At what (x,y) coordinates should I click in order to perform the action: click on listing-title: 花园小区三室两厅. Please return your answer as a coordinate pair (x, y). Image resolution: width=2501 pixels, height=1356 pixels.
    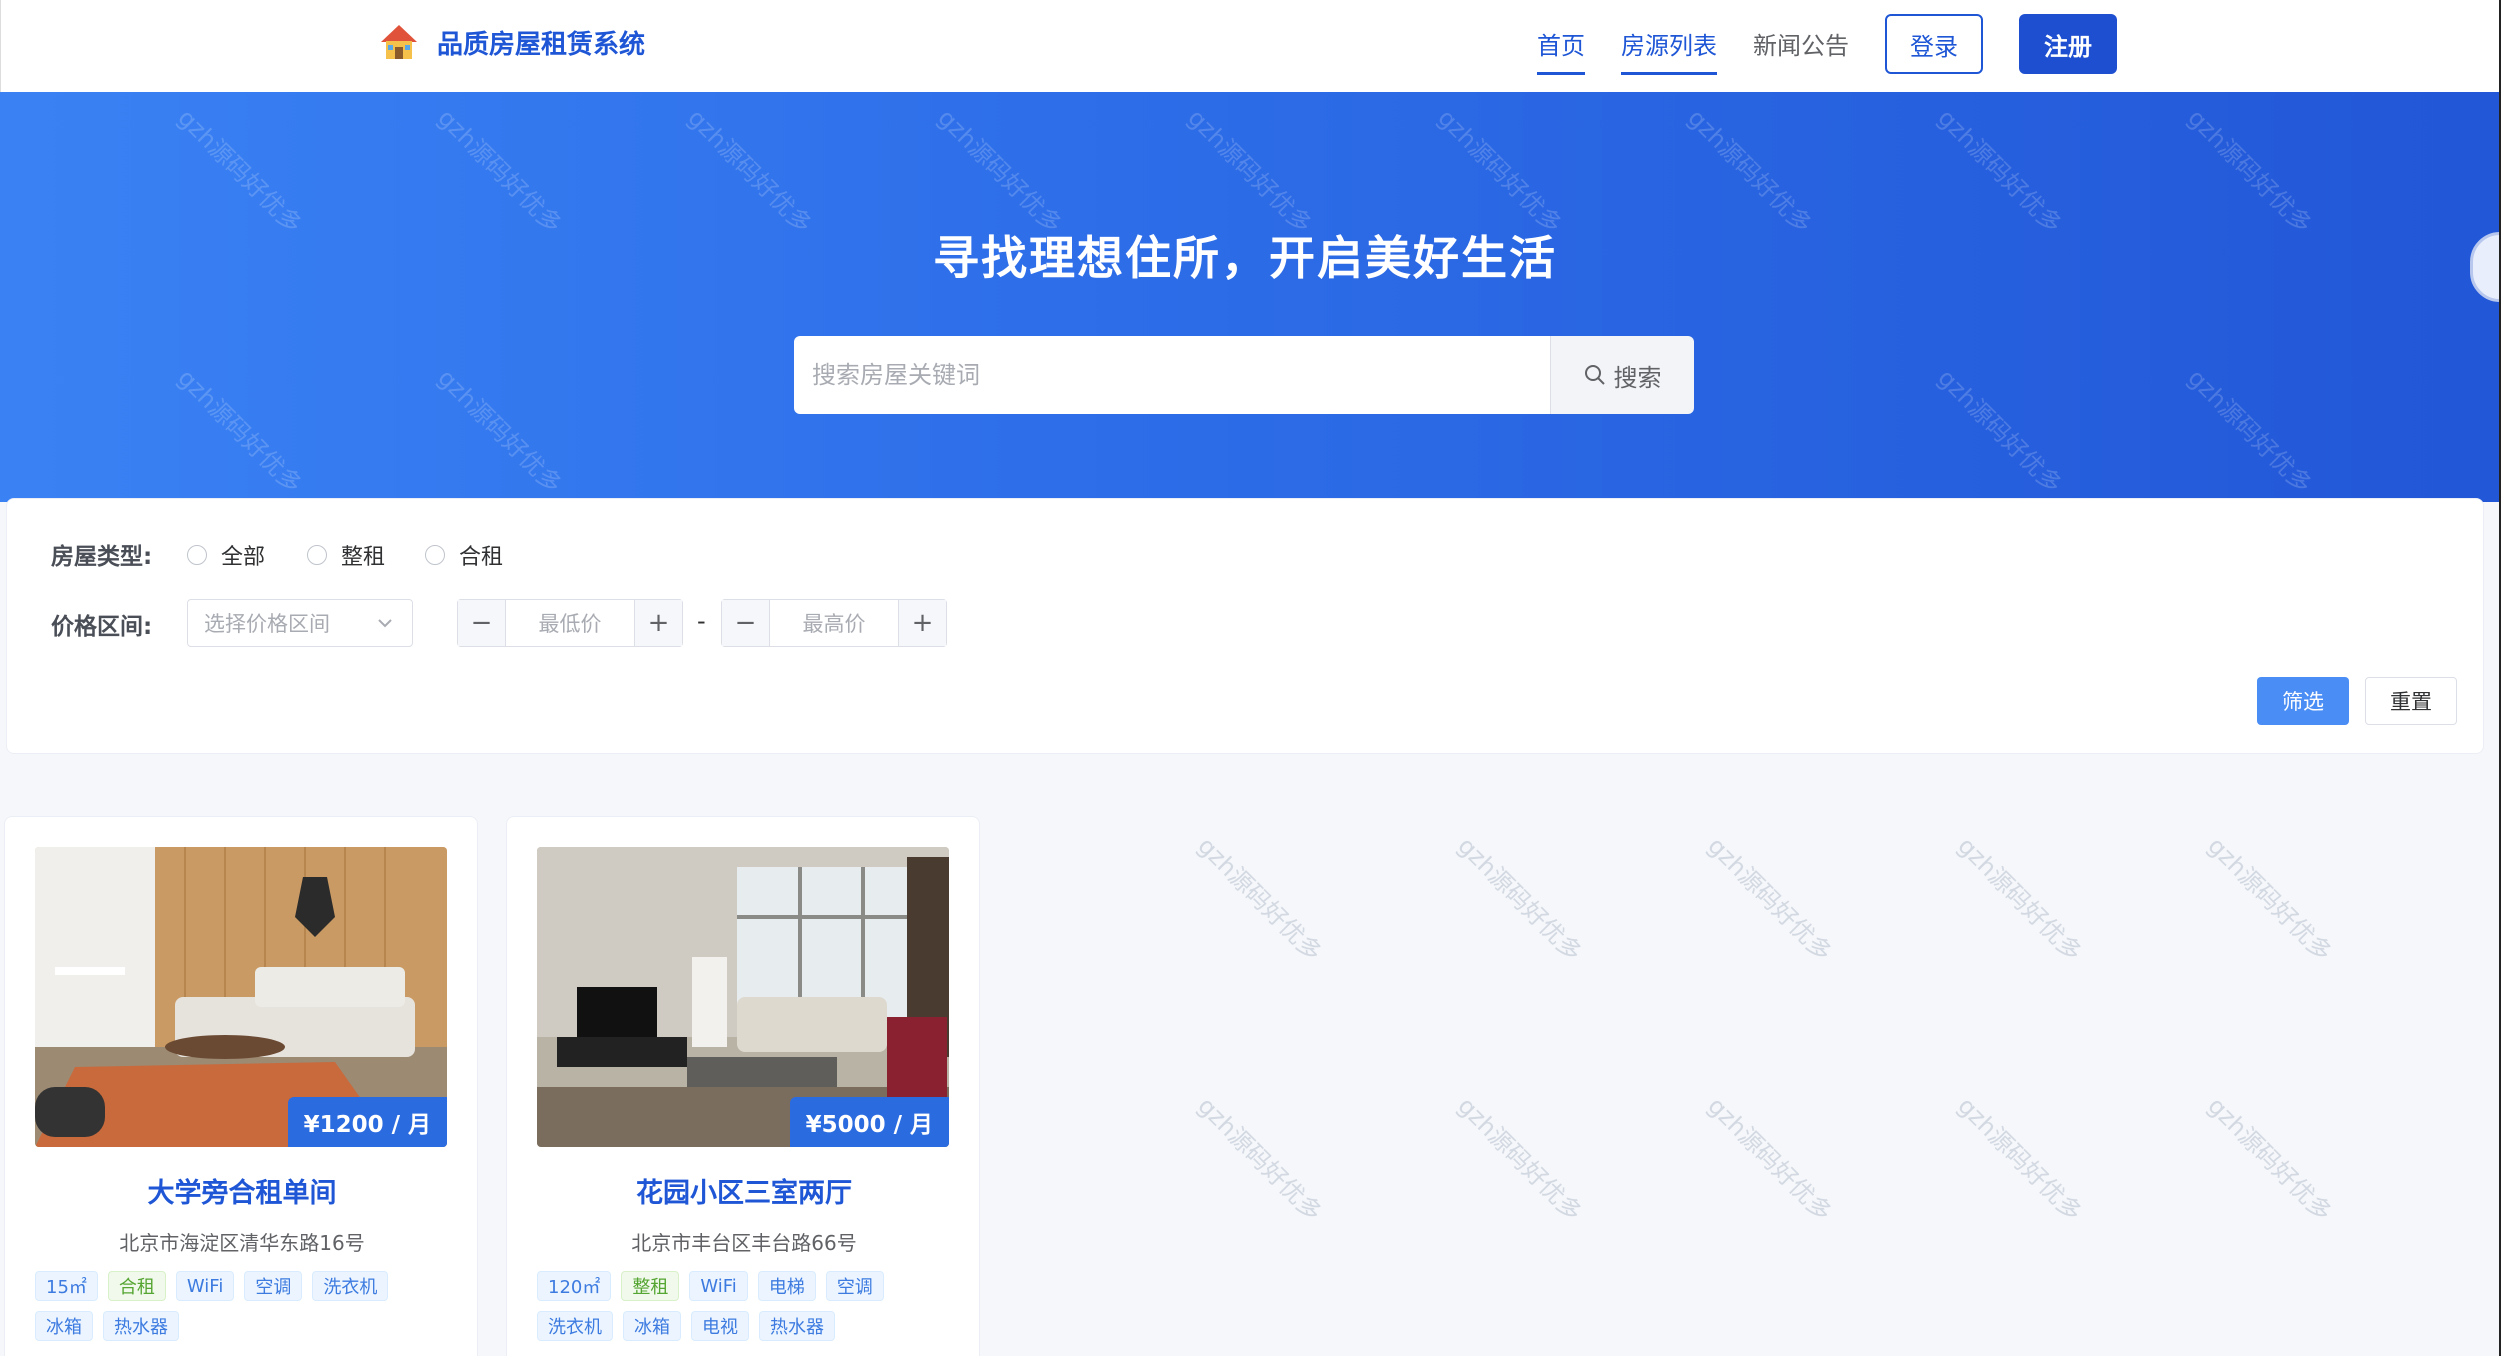
    Looking at the image, I should click on (744, 1190).